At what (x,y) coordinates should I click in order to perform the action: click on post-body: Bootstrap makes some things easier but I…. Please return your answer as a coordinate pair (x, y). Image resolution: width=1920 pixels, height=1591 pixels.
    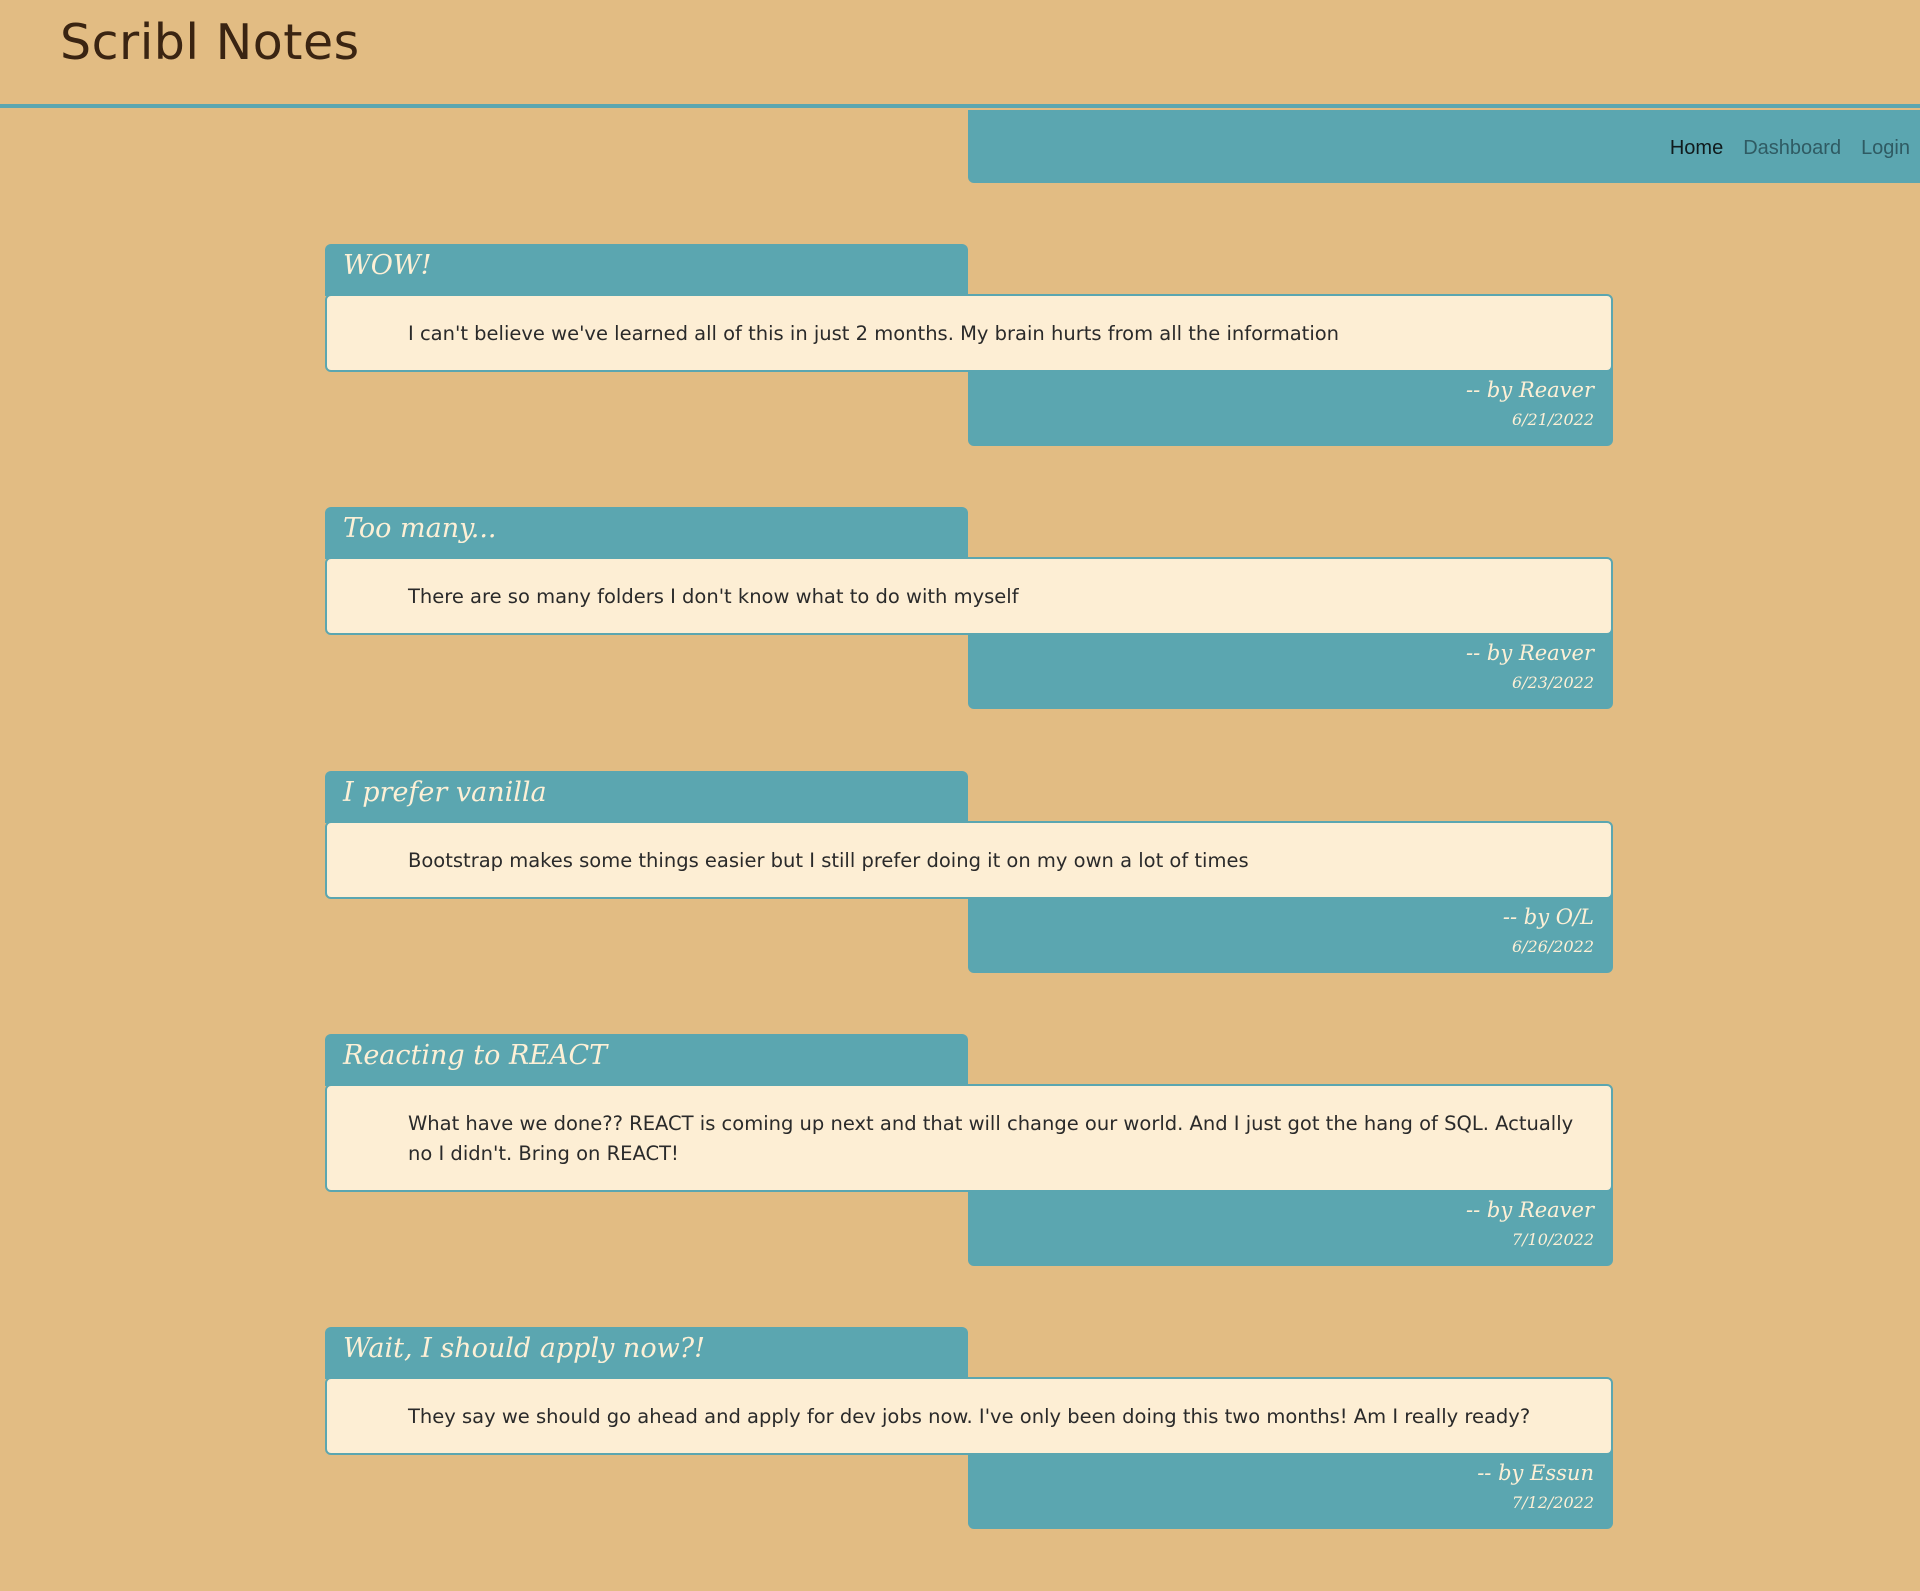
    Looking at the image, I should click on (969, 860).